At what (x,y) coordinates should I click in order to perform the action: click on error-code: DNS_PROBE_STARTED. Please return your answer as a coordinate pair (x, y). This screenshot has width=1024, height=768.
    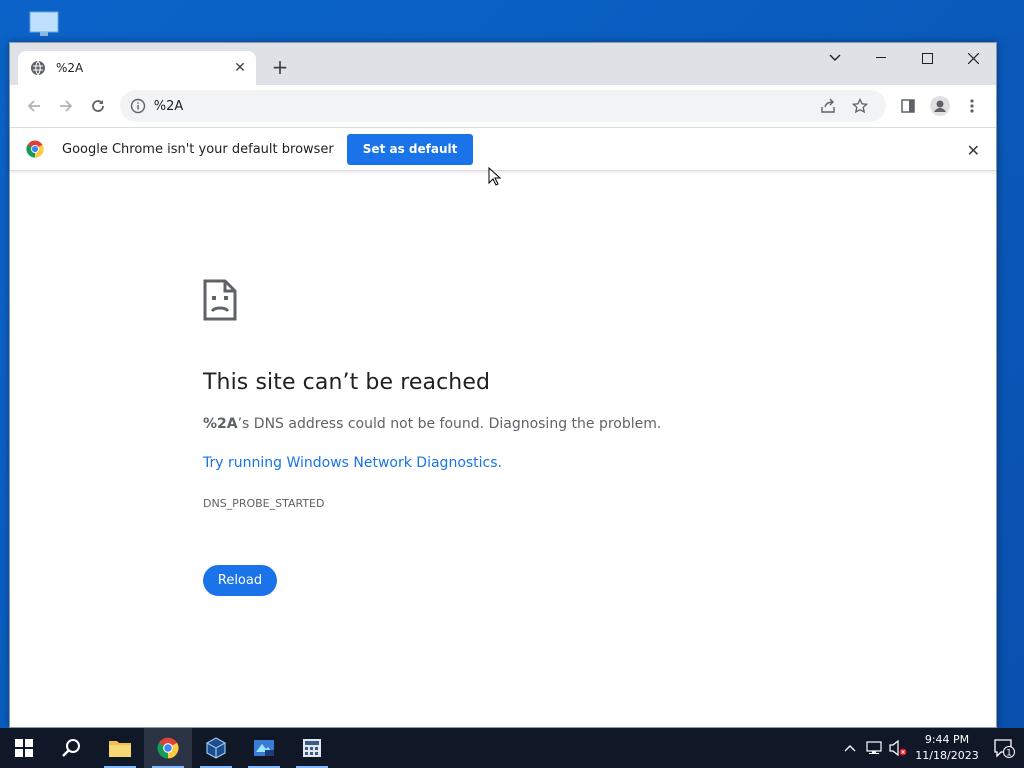
    Looking at the image, I should click on (264, 503).